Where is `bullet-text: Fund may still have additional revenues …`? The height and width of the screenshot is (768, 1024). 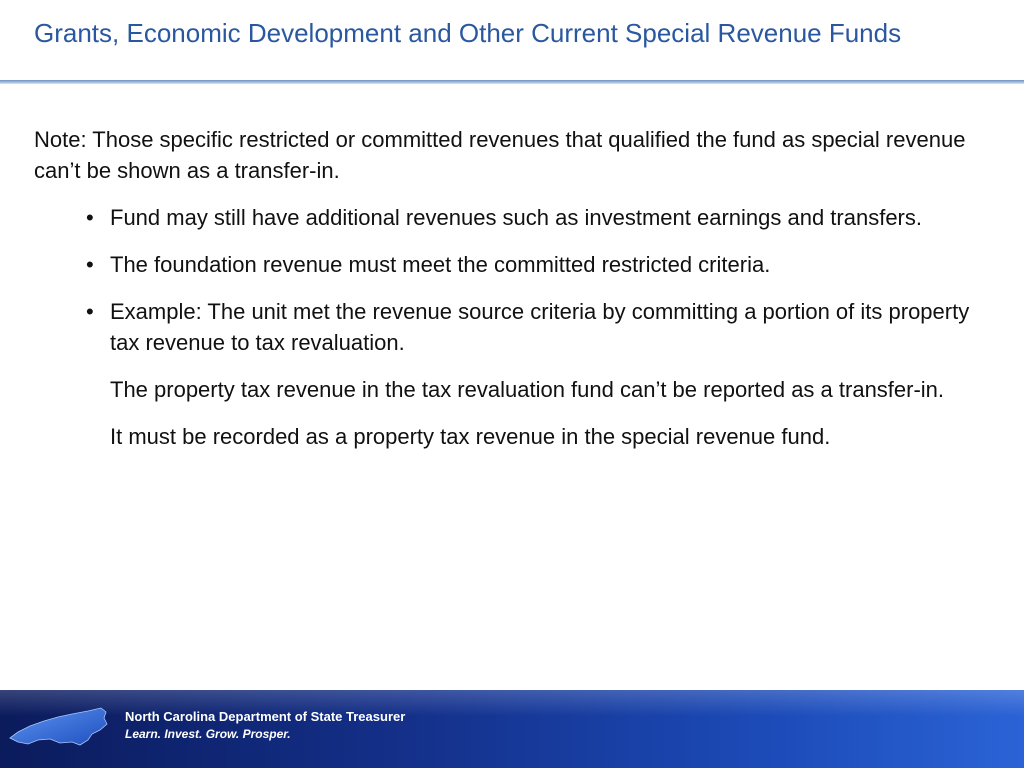
bullet-text: Fund may still have additional revenues … is located at coordinates (516, 217).